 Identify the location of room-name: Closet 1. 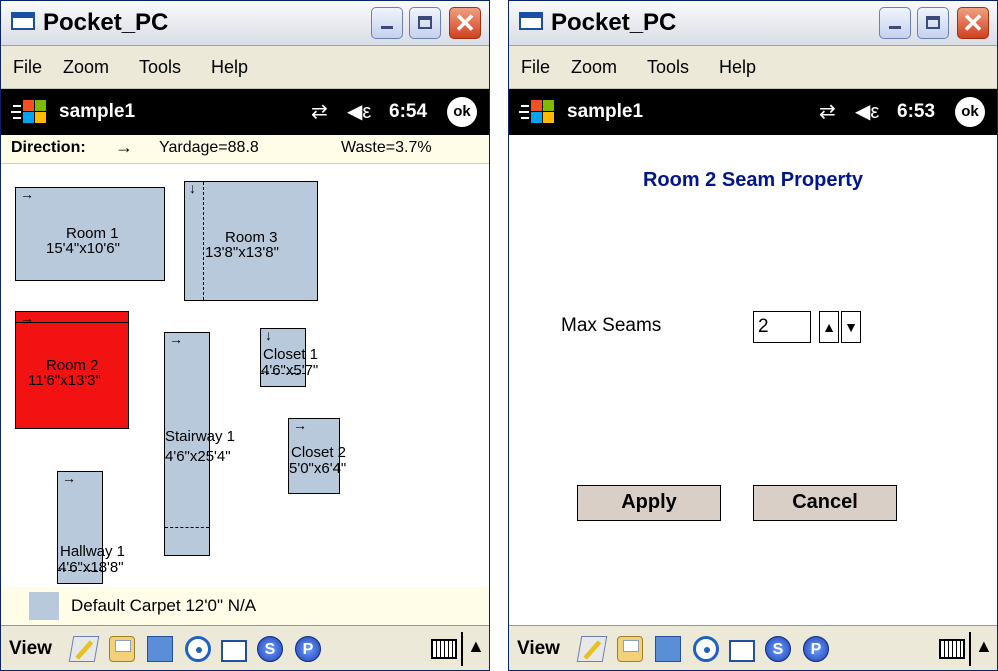
(291, 354).